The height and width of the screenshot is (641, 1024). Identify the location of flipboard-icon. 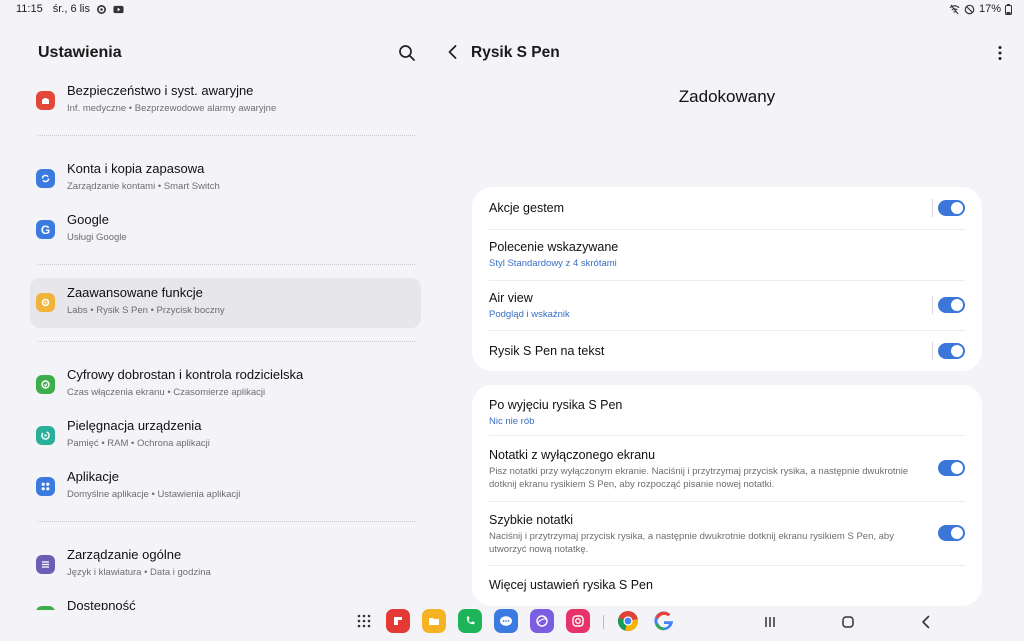
(398, 621).